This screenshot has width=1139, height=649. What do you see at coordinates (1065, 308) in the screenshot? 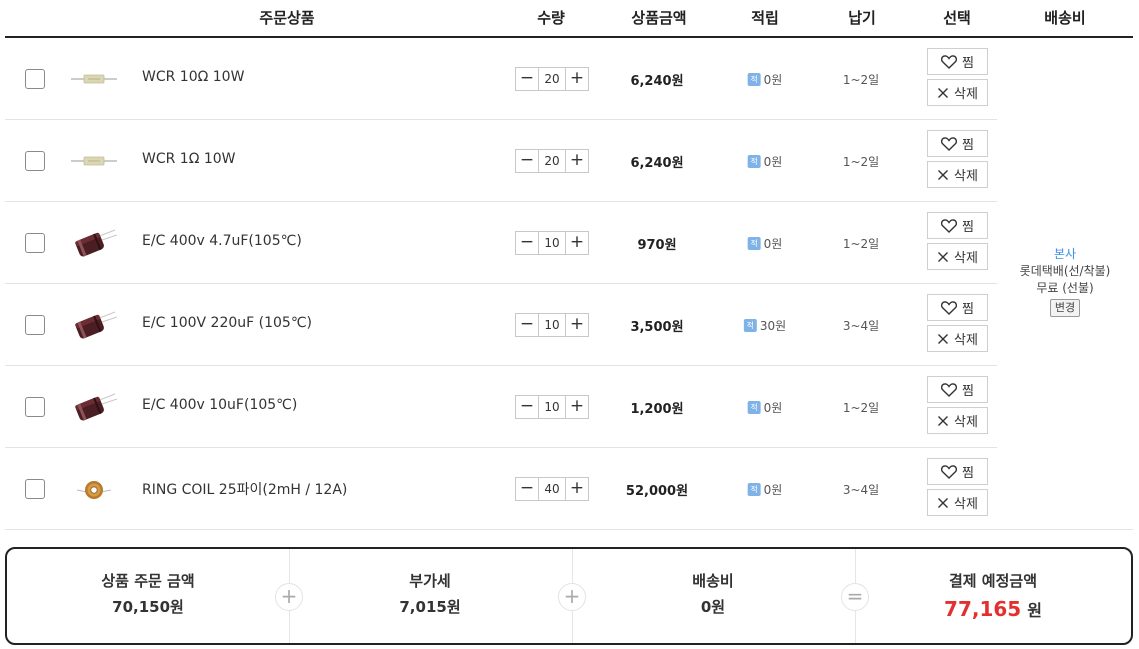
I see `shipping-change-button: 변경` at bounding box center [1065, 308].